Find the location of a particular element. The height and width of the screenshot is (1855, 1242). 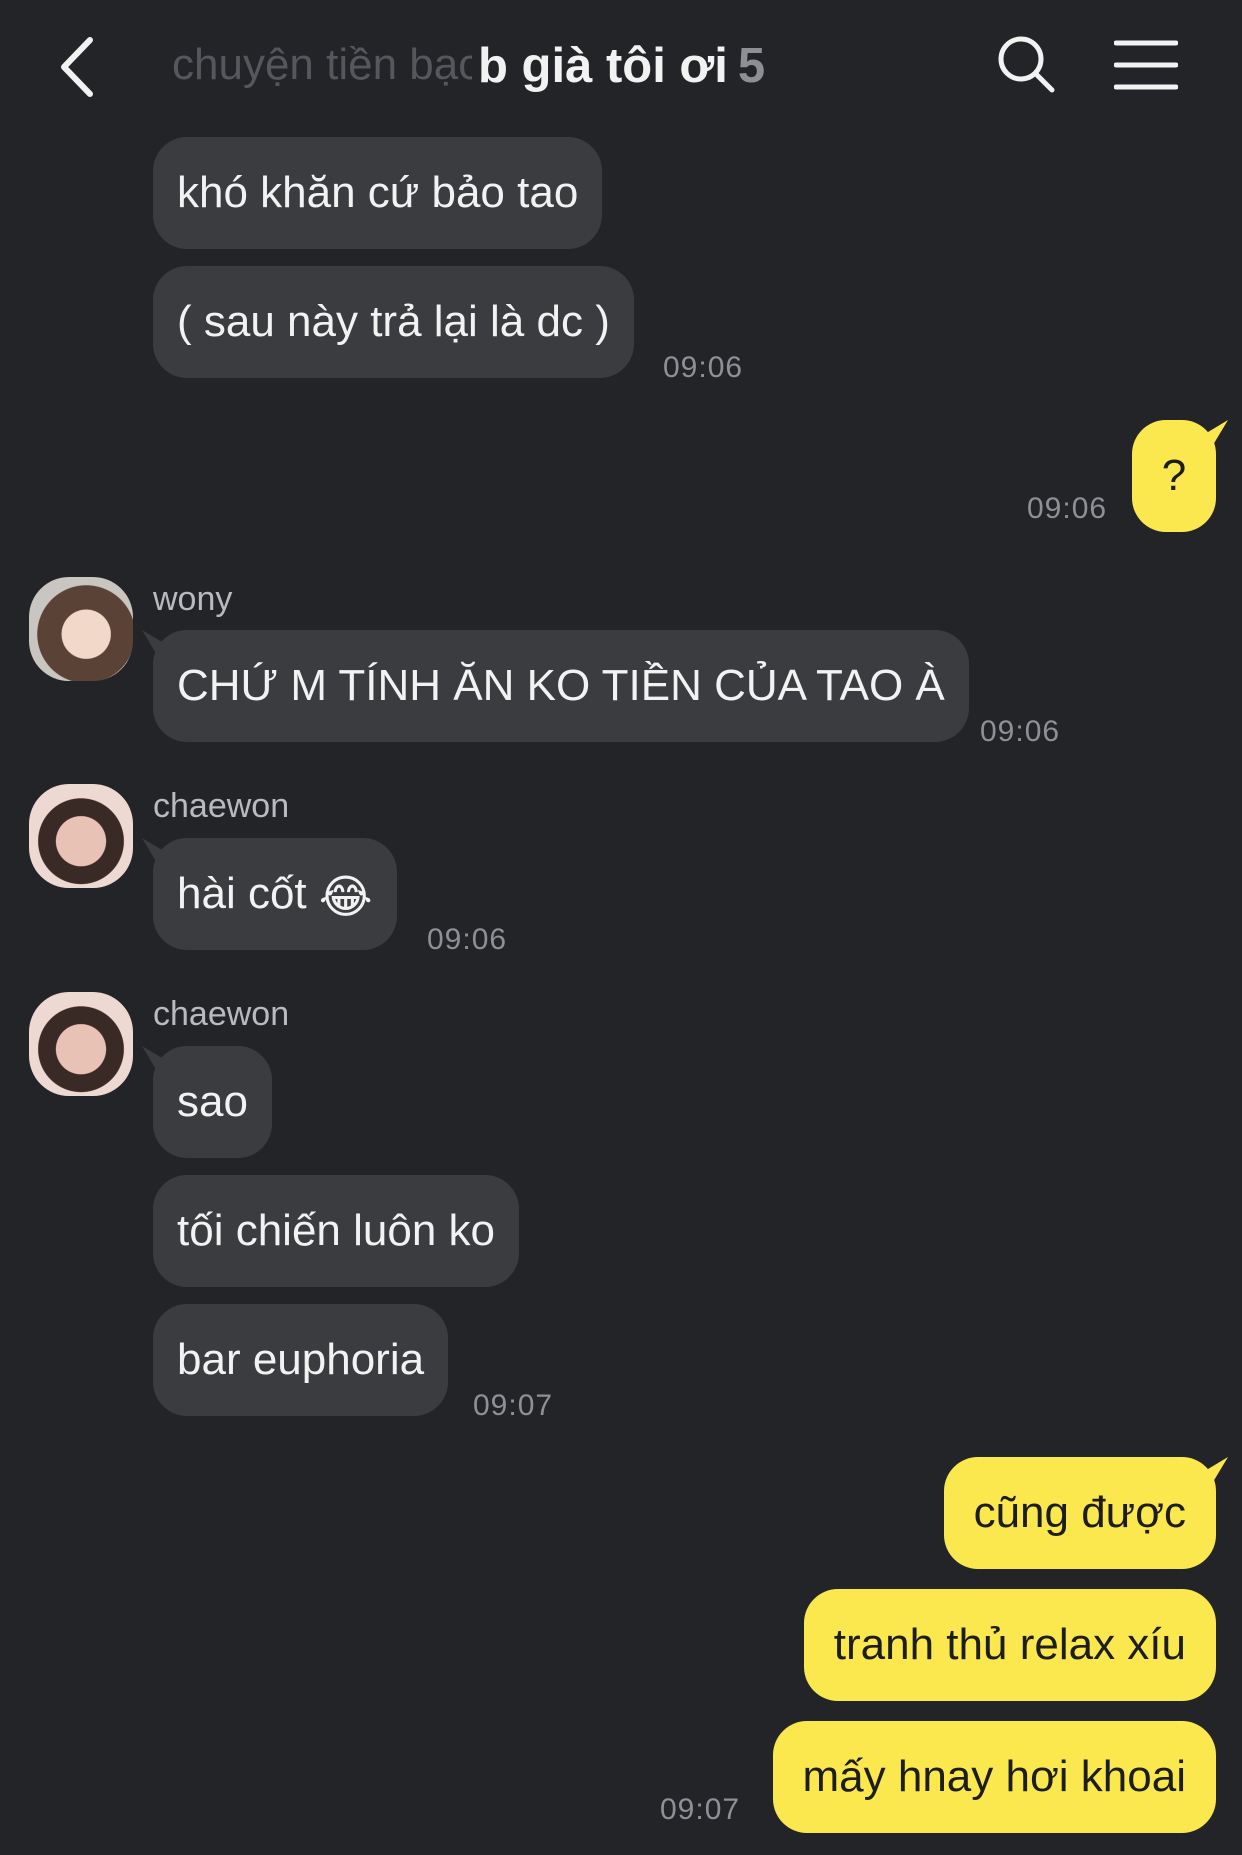

chat-title: b già tôi ơi is located at coordinates (603, 66).